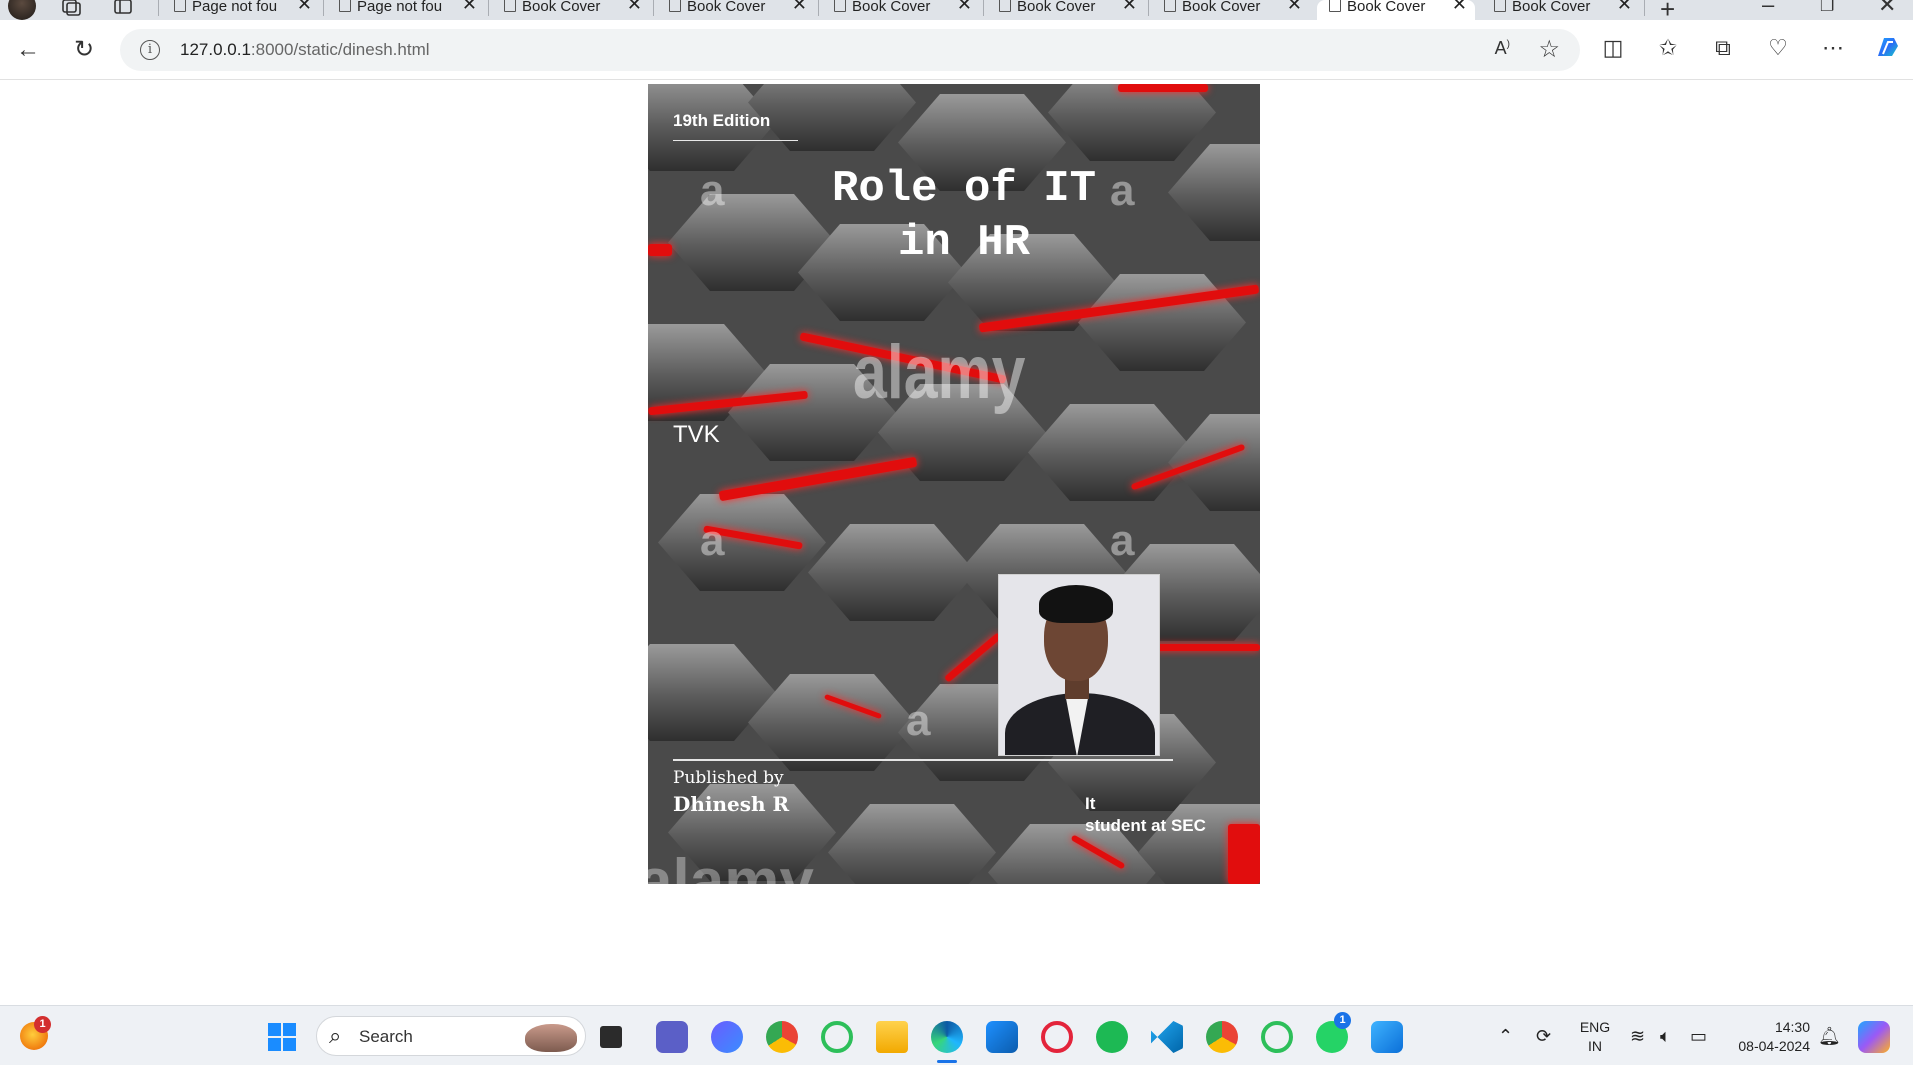 This screenshot has width=1913, height=1065. I want to click on chrome-icon, so click(782, 1037).